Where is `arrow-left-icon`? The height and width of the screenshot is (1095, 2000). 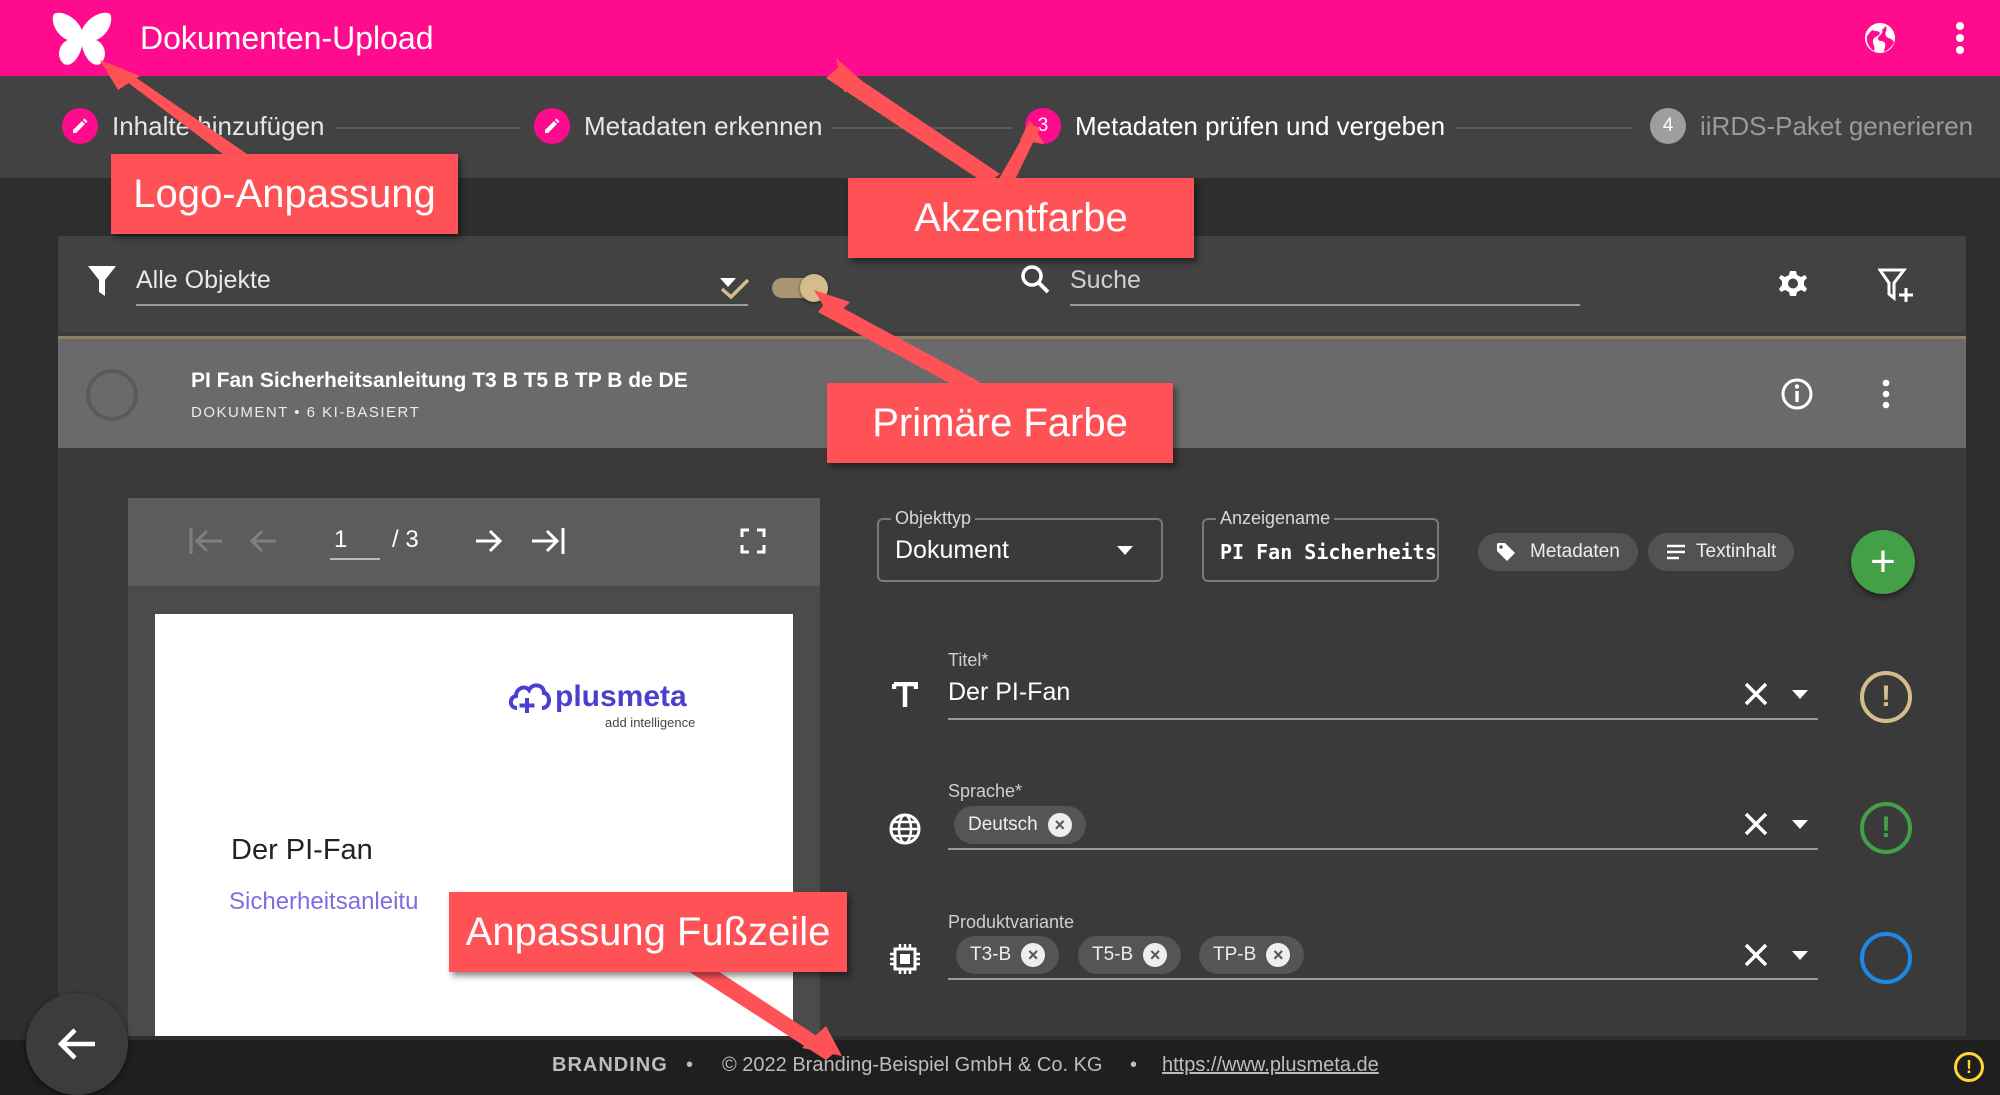
arrow-left-icon is located at coordinates (76, 1044).